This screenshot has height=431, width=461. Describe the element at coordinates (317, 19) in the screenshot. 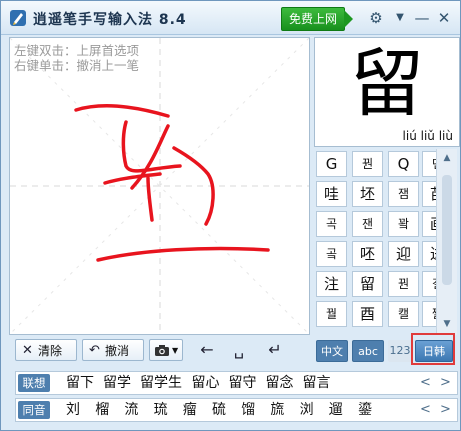

I see `free-internet-button: 免费上网` at that location.